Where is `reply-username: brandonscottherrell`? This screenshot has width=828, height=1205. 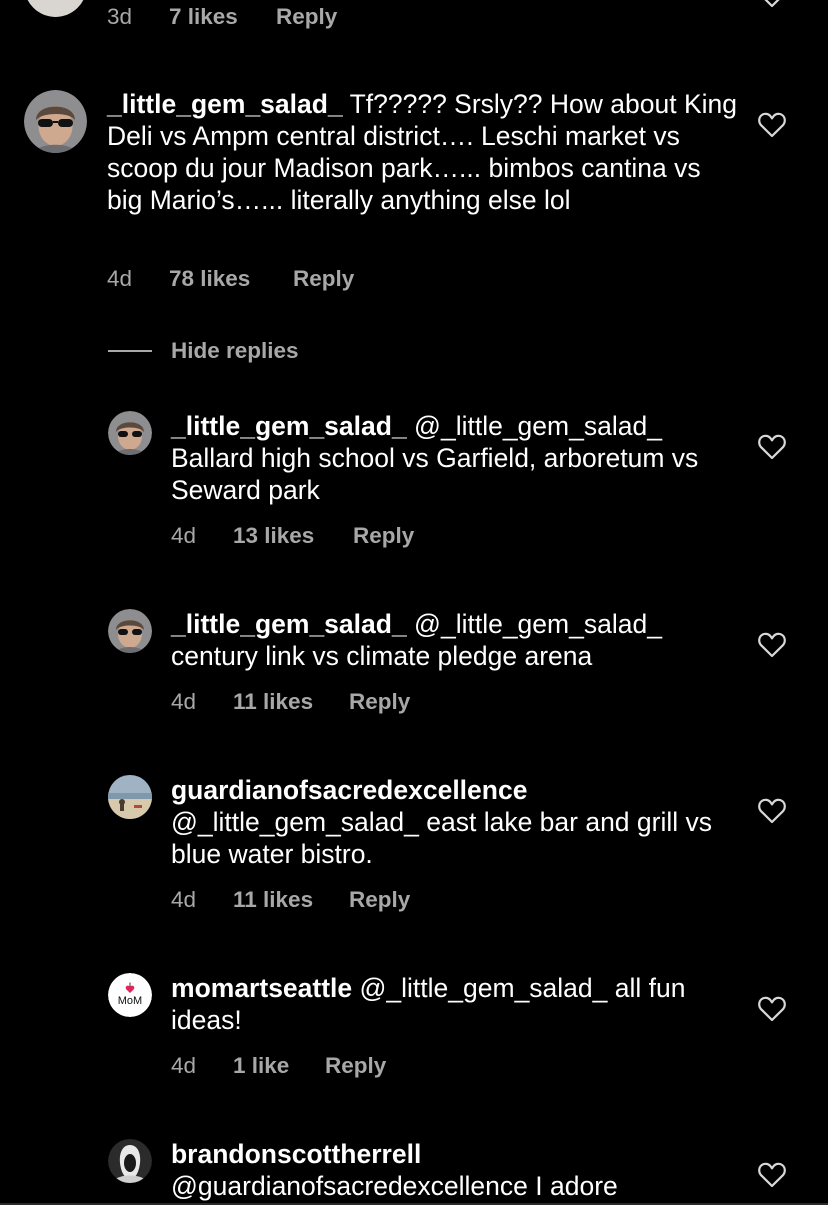
reply-username: brandonscottherrell is located at coordinates (296, 1154).